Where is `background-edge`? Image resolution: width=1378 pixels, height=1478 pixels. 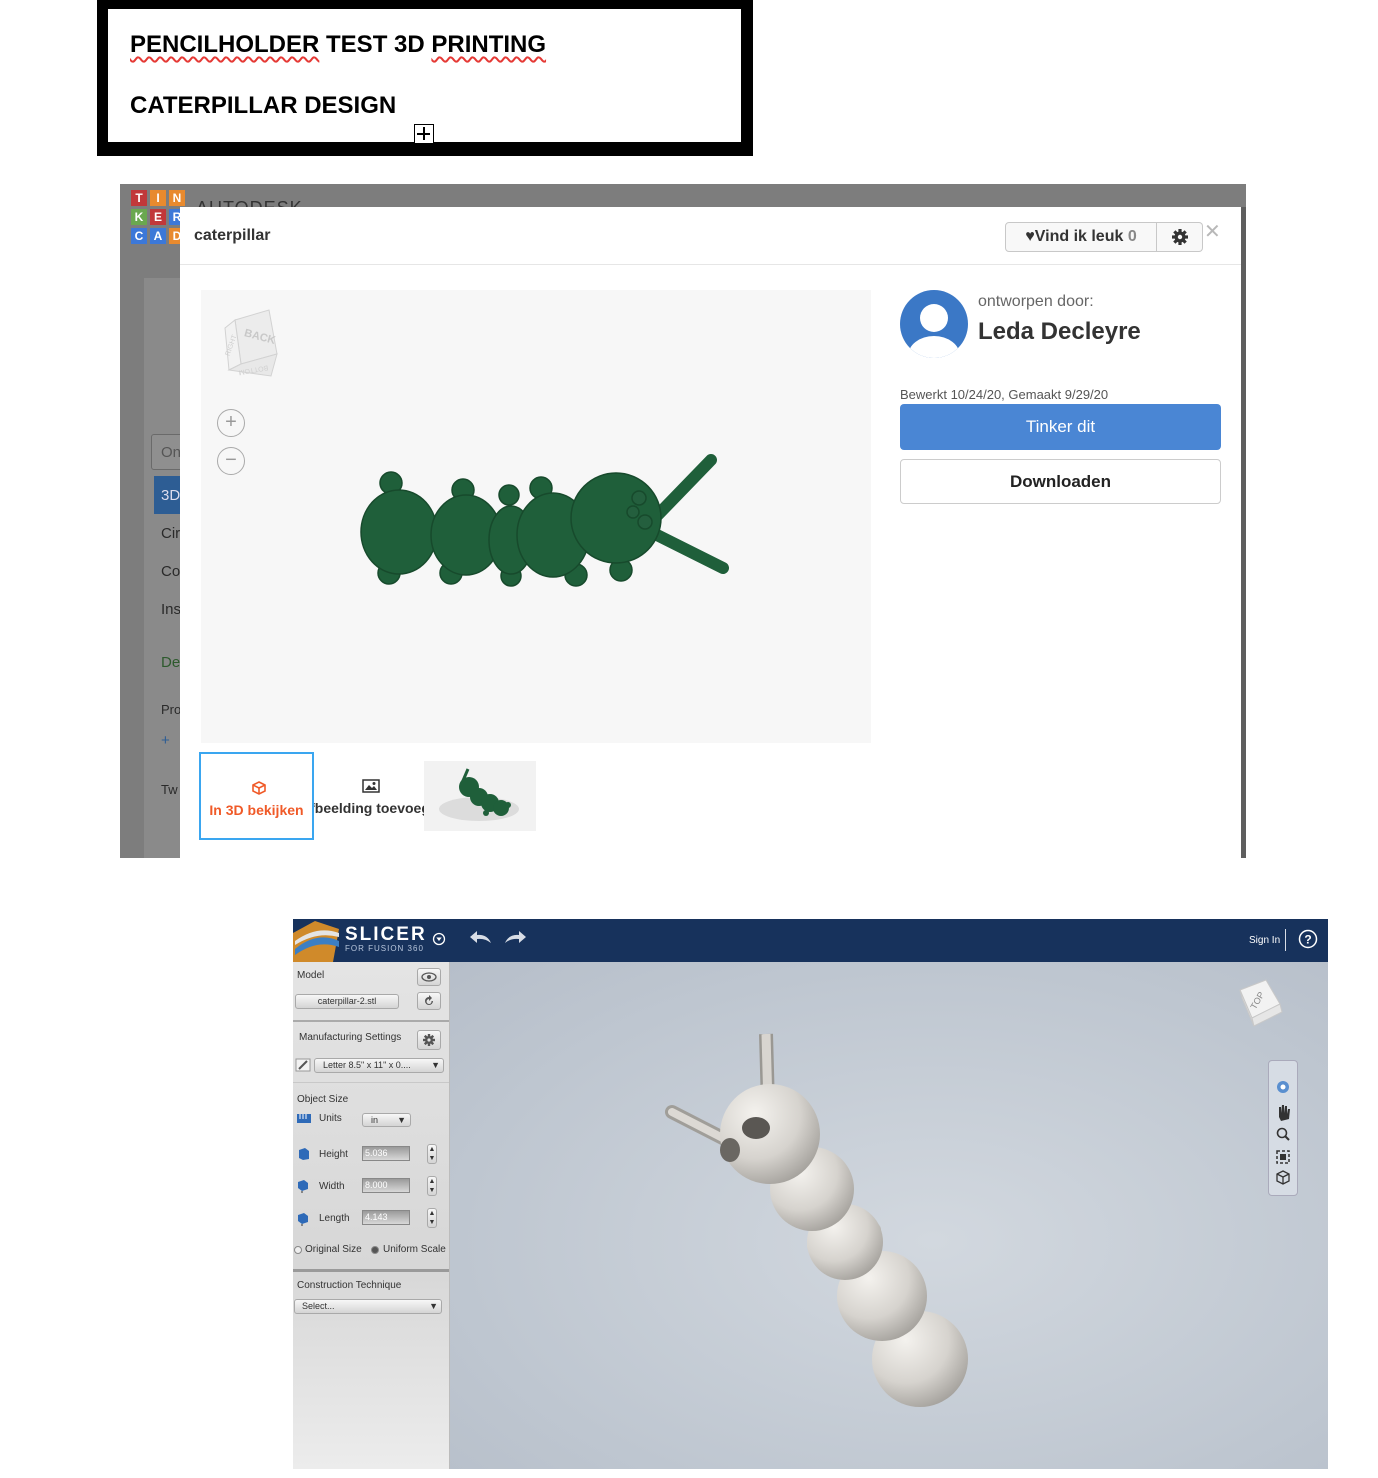 background-edge is located at coordinates (1243, 532).